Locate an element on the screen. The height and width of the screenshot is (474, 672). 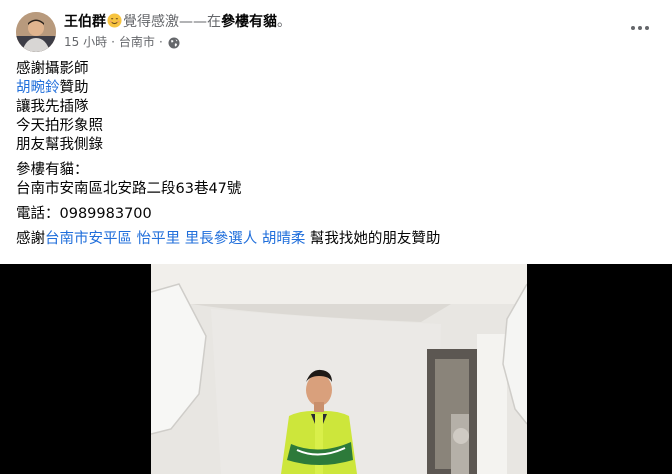
more-options-button is located at coordinates (640, 28).